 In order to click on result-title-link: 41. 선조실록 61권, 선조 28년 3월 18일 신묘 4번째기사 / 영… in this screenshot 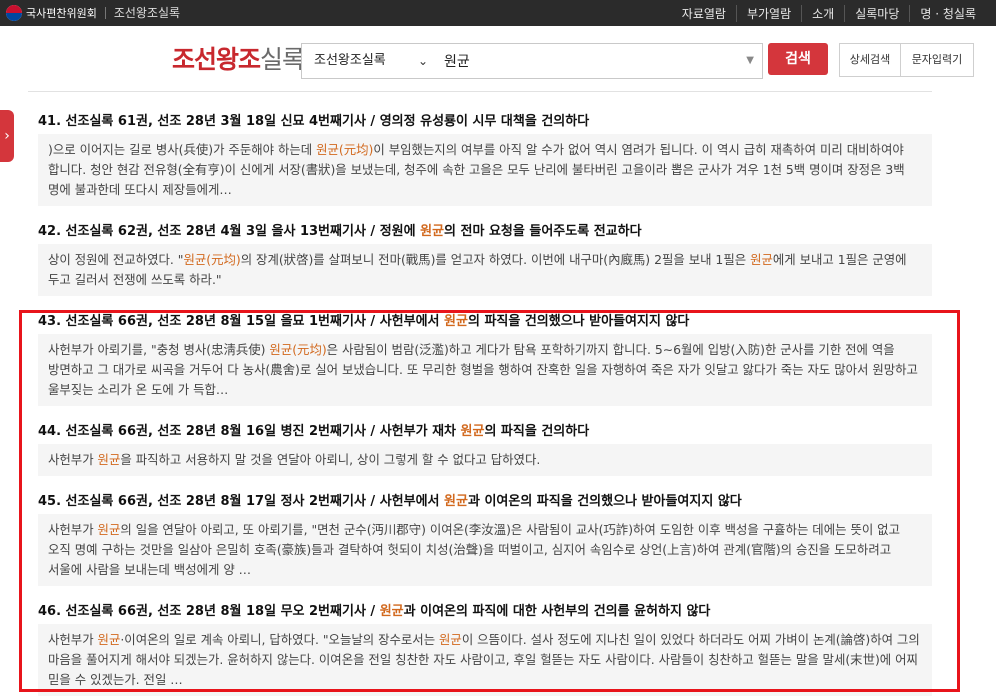, I will do `click(485, 122)`.